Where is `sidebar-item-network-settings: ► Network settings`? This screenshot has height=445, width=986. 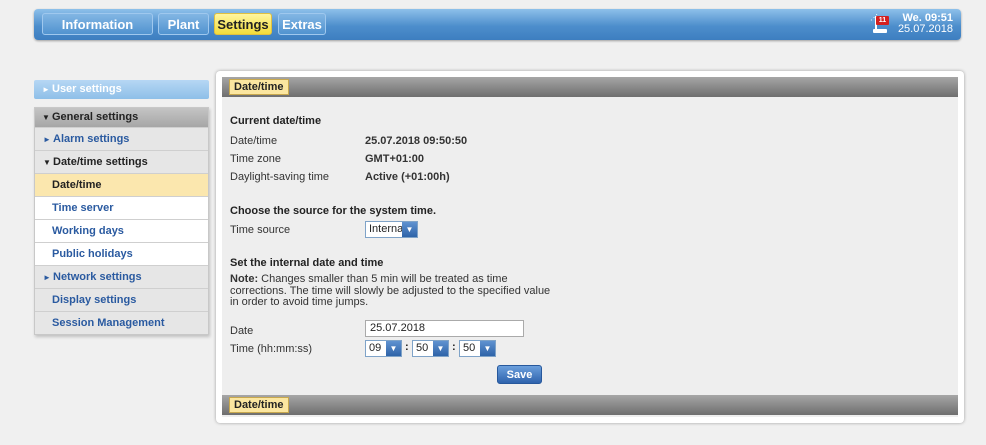 sidebar-item-network-settings: ► Network settings is located at coordinates (121, 276).